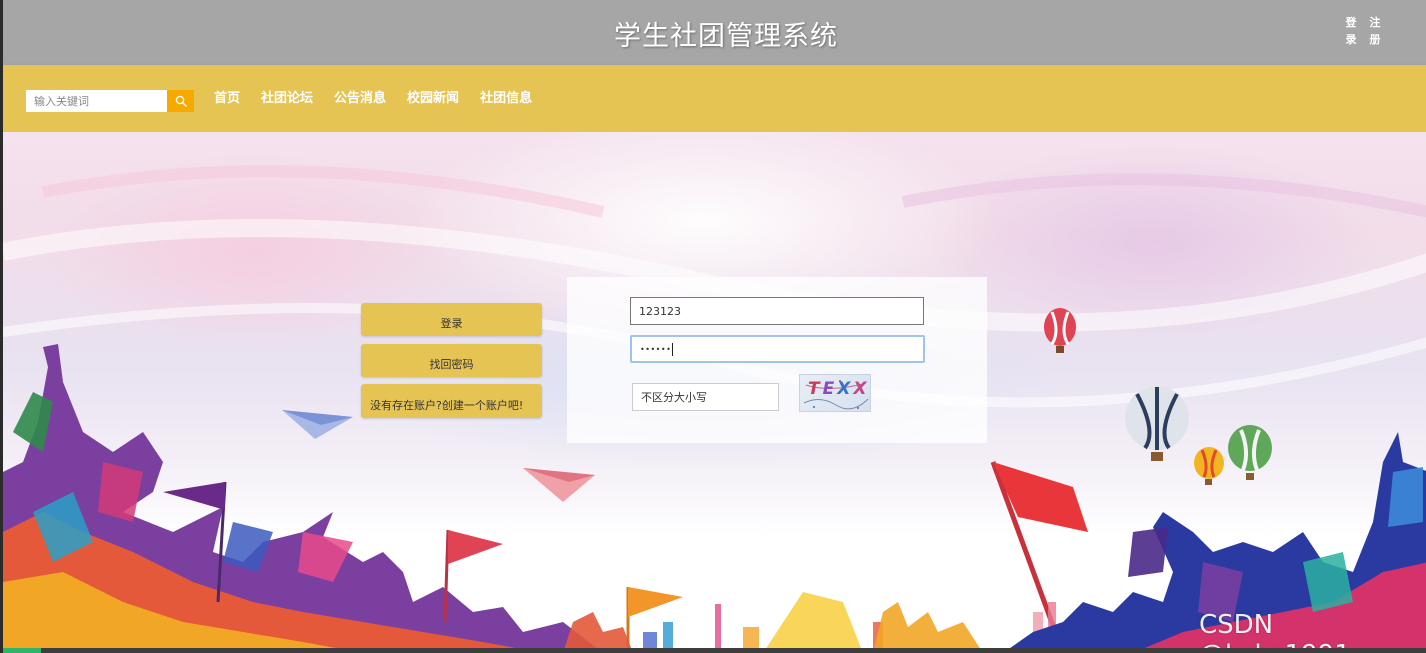 This screenshot has width=1426, height=653. I want to click on captcha-input: 不区分大小写, so click(705, 397).